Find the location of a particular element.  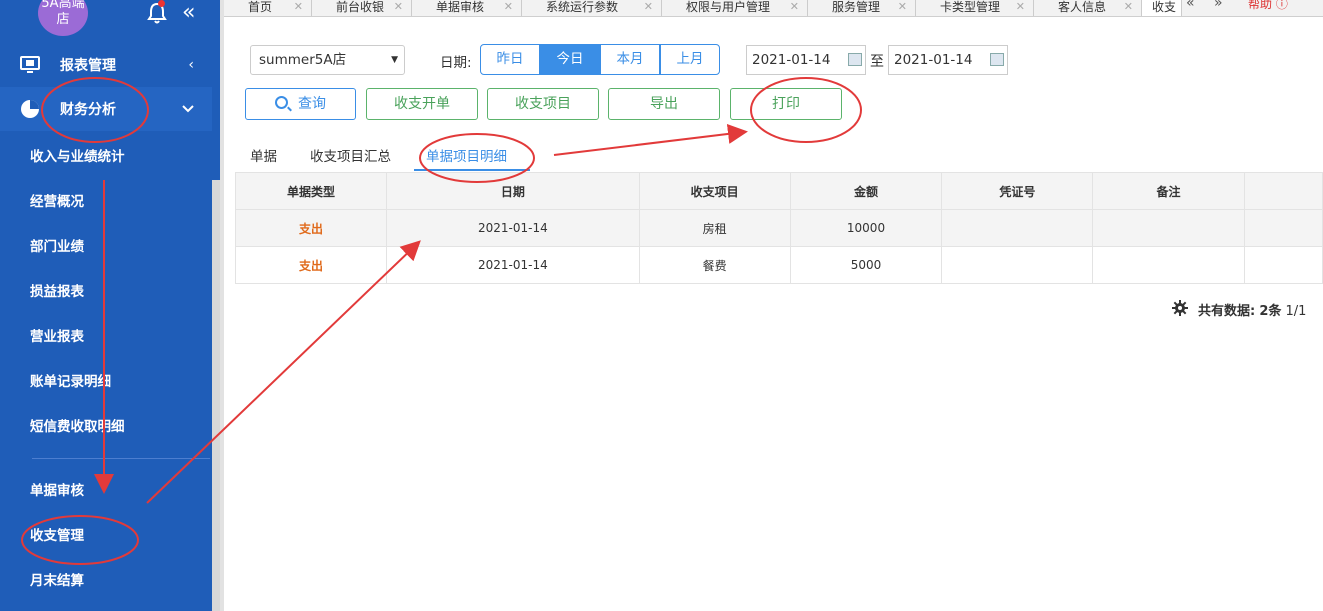

tab-label: 卡类型管理 is located at coordinates (970, 7).